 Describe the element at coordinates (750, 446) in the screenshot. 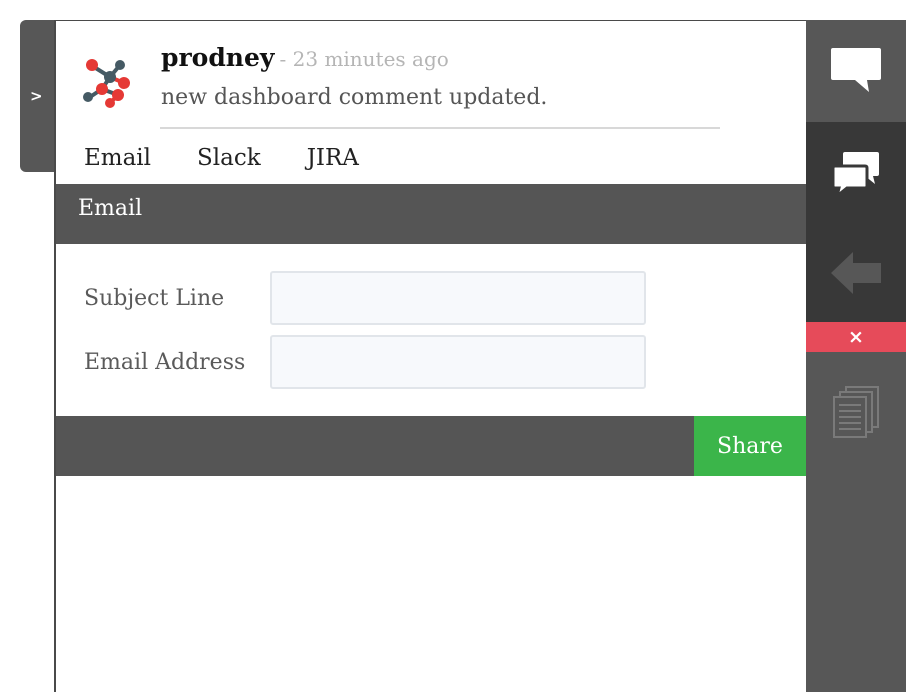

I see `share-button: Share` at that location.